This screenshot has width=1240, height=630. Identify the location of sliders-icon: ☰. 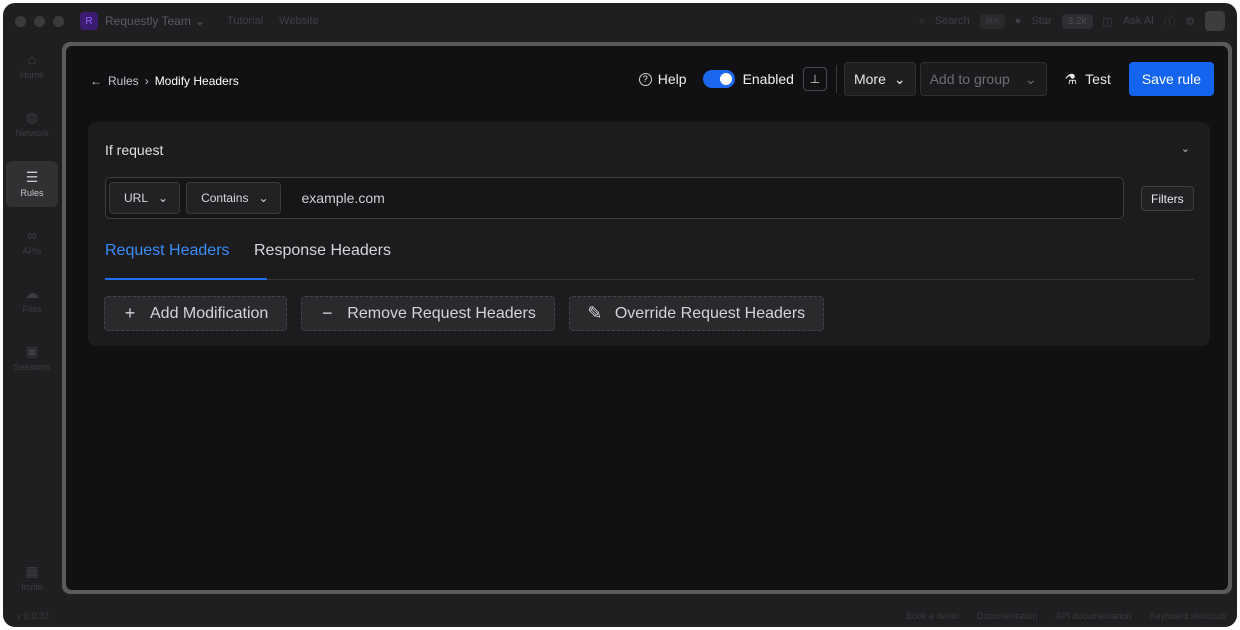
(32, 177).